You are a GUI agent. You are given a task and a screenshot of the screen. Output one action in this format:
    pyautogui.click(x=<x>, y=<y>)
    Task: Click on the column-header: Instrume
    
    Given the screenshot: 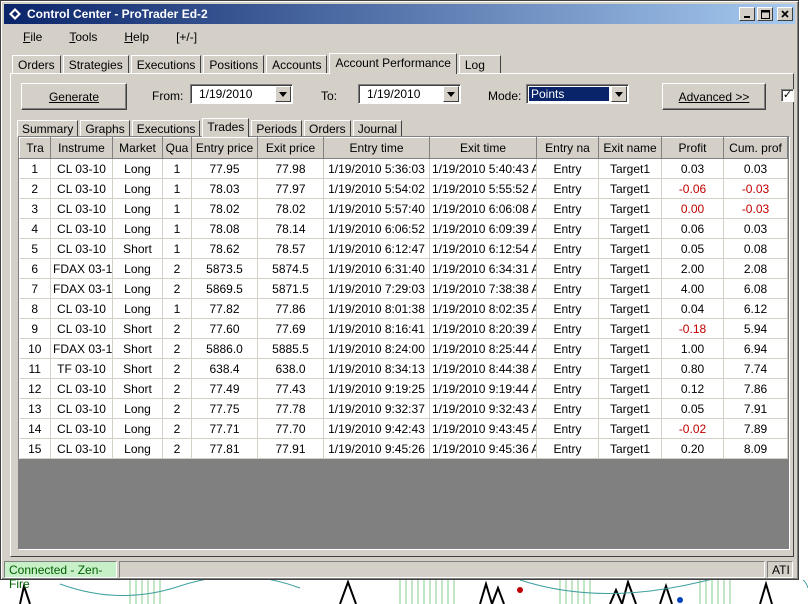 What is the action you would take?
    pyautogui.click(x=81, y=148)
    